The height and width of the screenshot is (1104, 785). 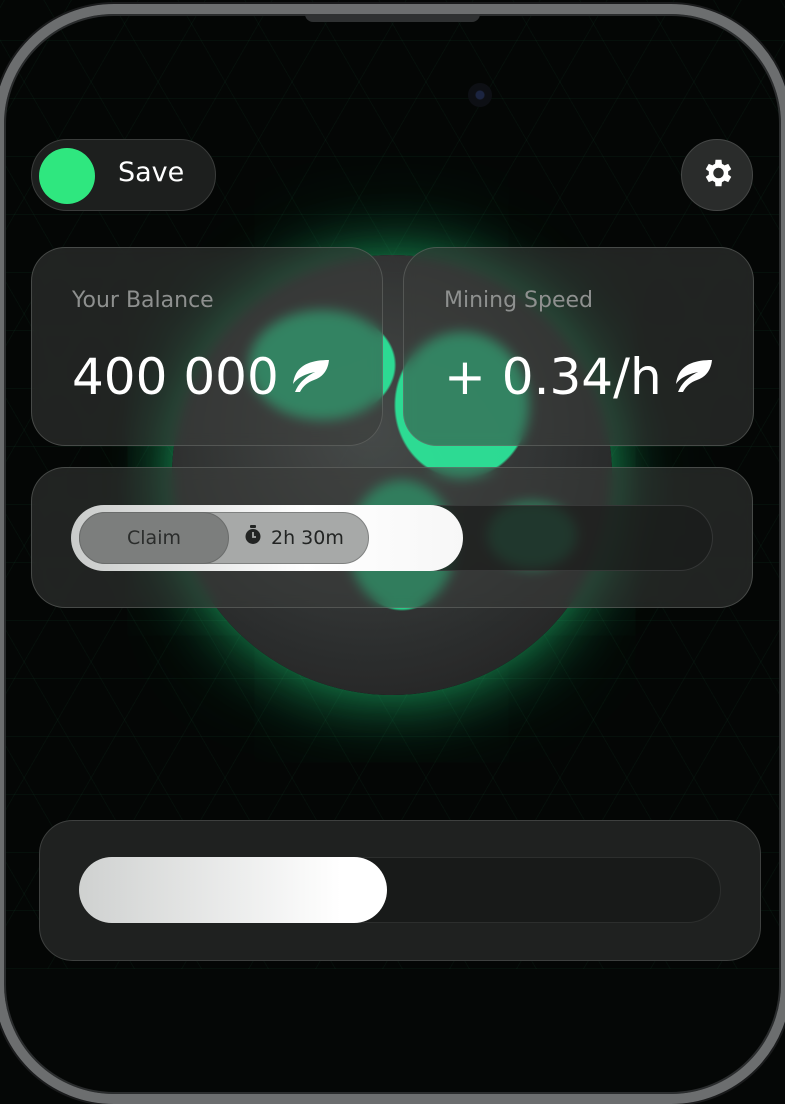 I want to click on balance-value: 400 000, so click(x=175, y=377).